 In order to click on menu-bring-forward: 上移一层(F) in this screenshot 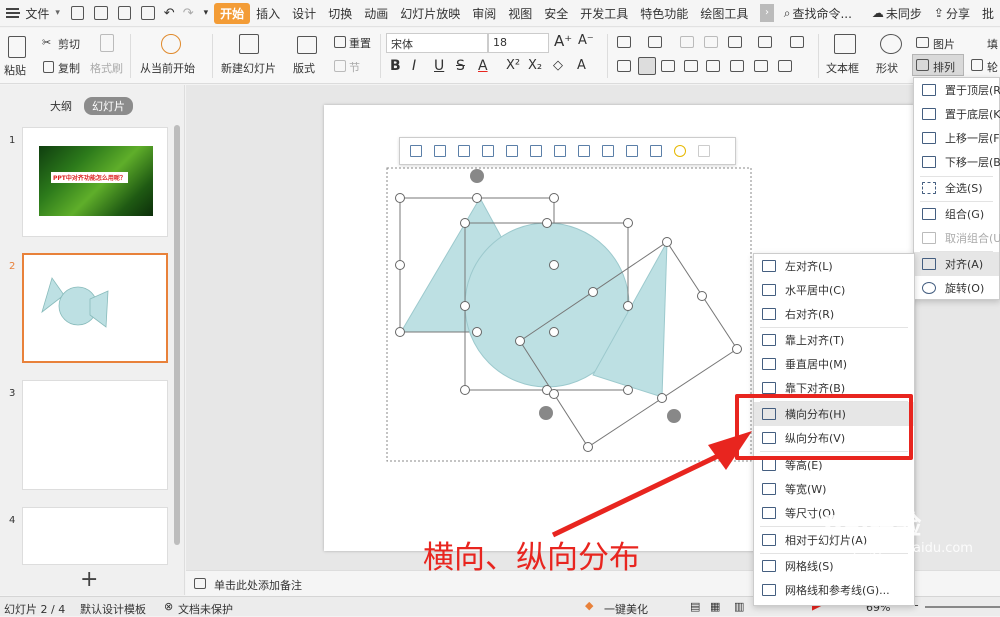, I will do `click(957, 138)`.